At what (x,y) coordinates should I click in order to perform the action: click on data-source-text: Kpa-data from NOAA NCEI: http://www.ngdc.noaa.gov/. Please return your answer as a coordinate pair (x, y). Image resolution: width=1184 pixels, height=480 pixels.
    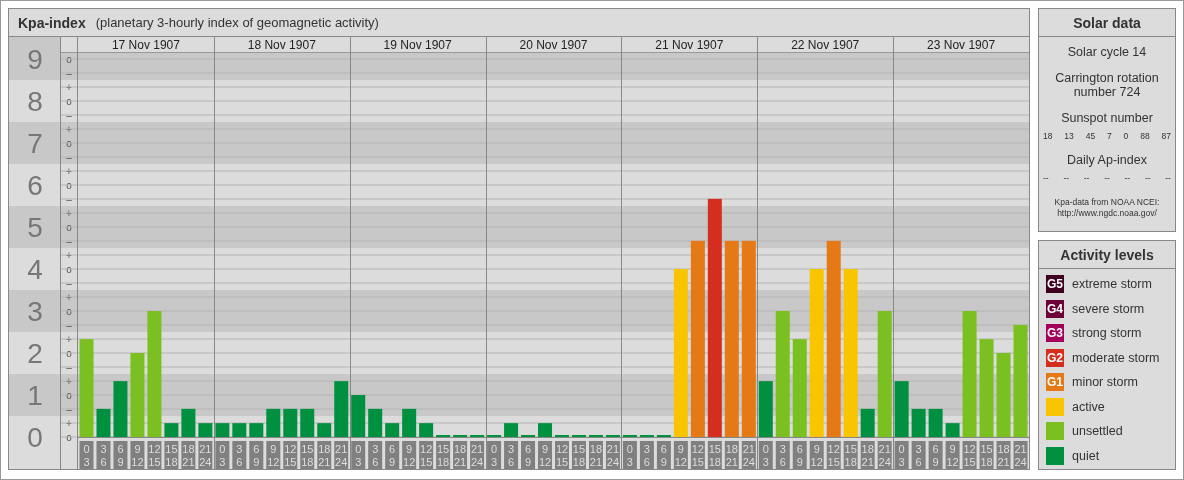
    Looking at the image, I should click on (1107, 208).